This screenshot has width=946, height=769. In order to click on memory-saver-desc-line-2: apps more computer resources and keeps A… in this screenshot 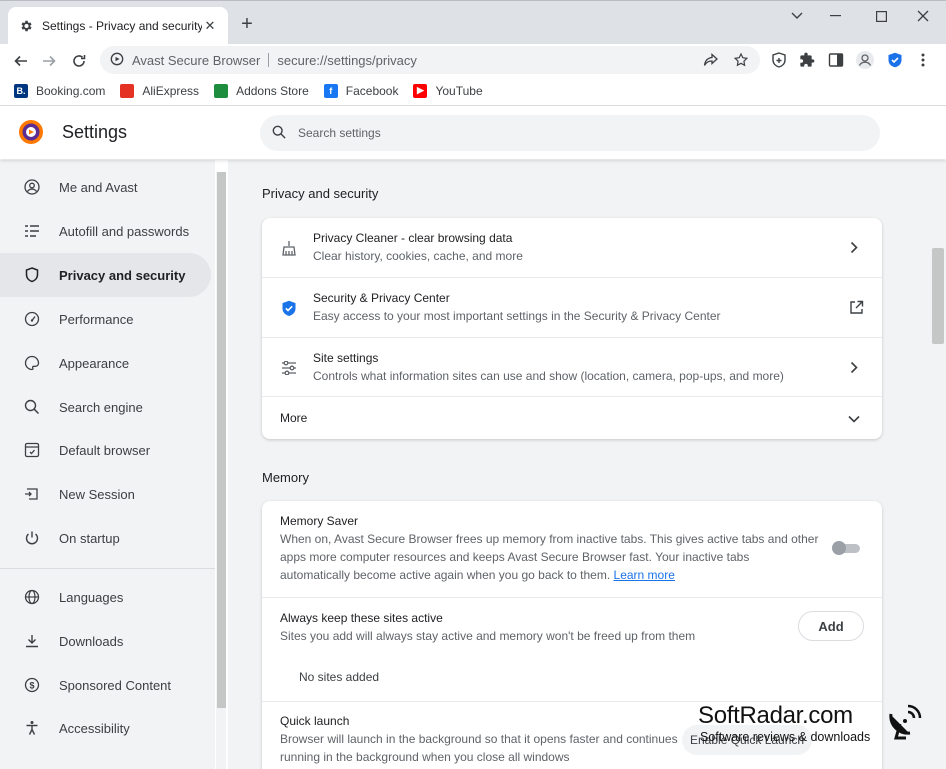, I will do `click(515, 557)`.